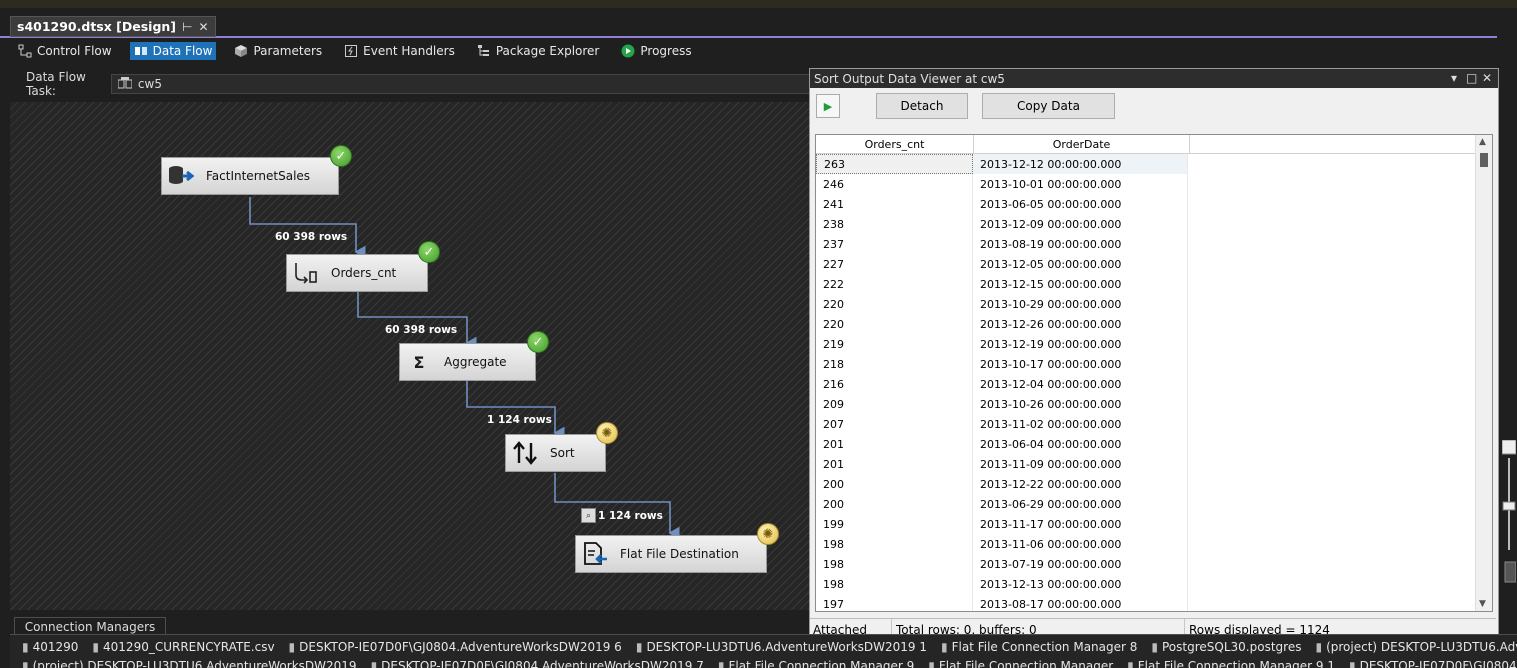 Image resolution: width=1517 pixels, height=668 pixels. What do you see at coordinates (250, 176) in the screenshot?
I see `node-factinternetsales: FactInternetSales` at bounding box center [250, 176].